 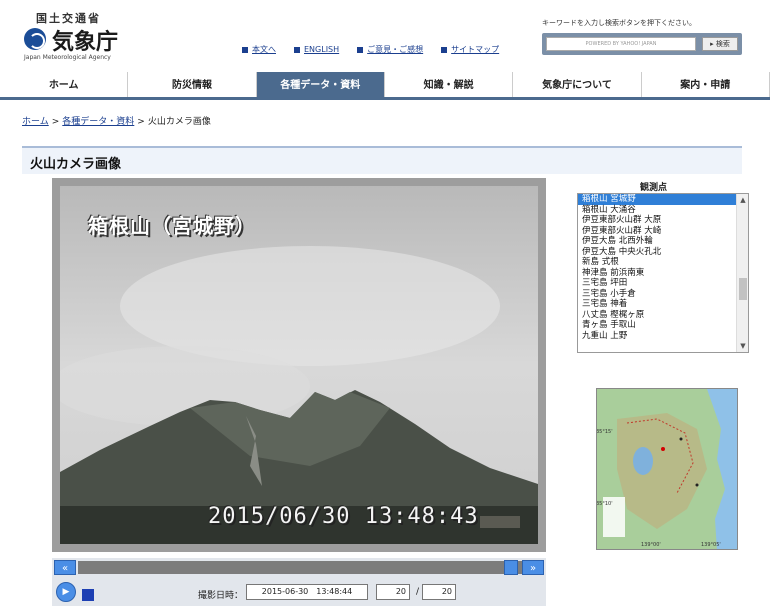 What do you see at coordinates (179, 122) in the screenshot?
I see `breadcrumb-current: 火山カメラ画像` at bounding box center [179, 122].